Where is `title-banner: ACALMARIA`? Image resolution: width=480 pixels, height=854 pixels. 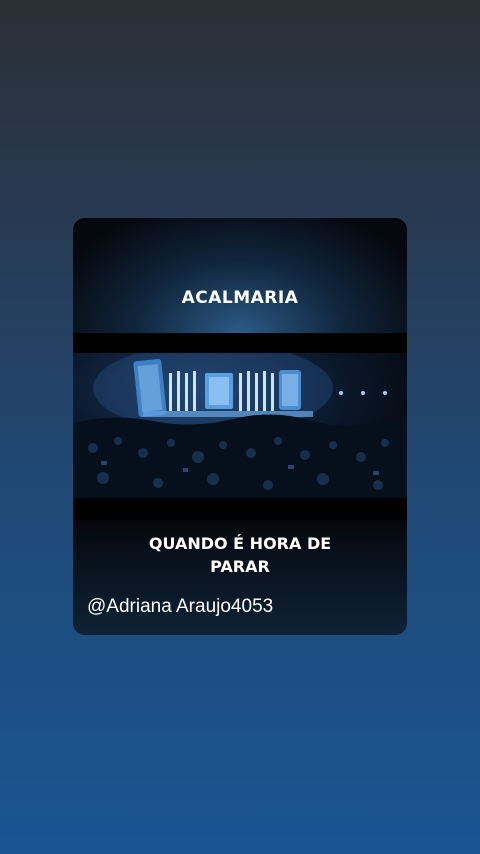 title-banner: ACALMARIA is located at coordinates (240, 275).